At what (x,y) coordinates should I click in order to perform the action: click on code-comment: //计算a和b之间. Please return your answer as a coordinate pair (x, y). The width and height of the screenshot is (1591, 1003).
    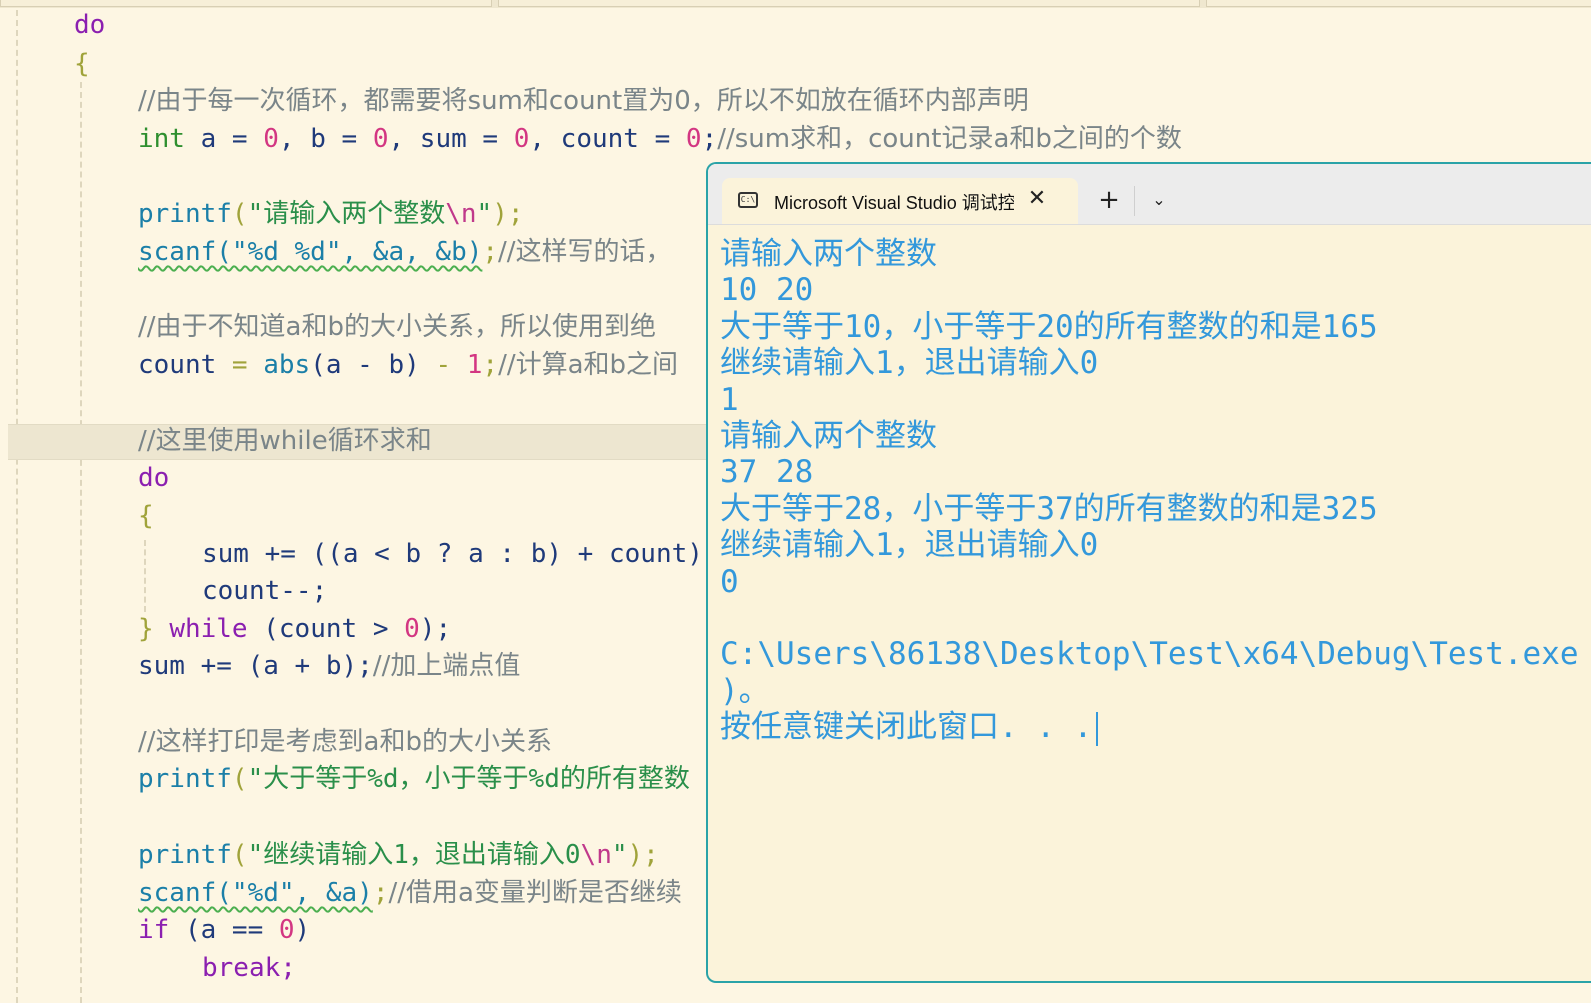
    Looking at the image, I should click on (588, 365).